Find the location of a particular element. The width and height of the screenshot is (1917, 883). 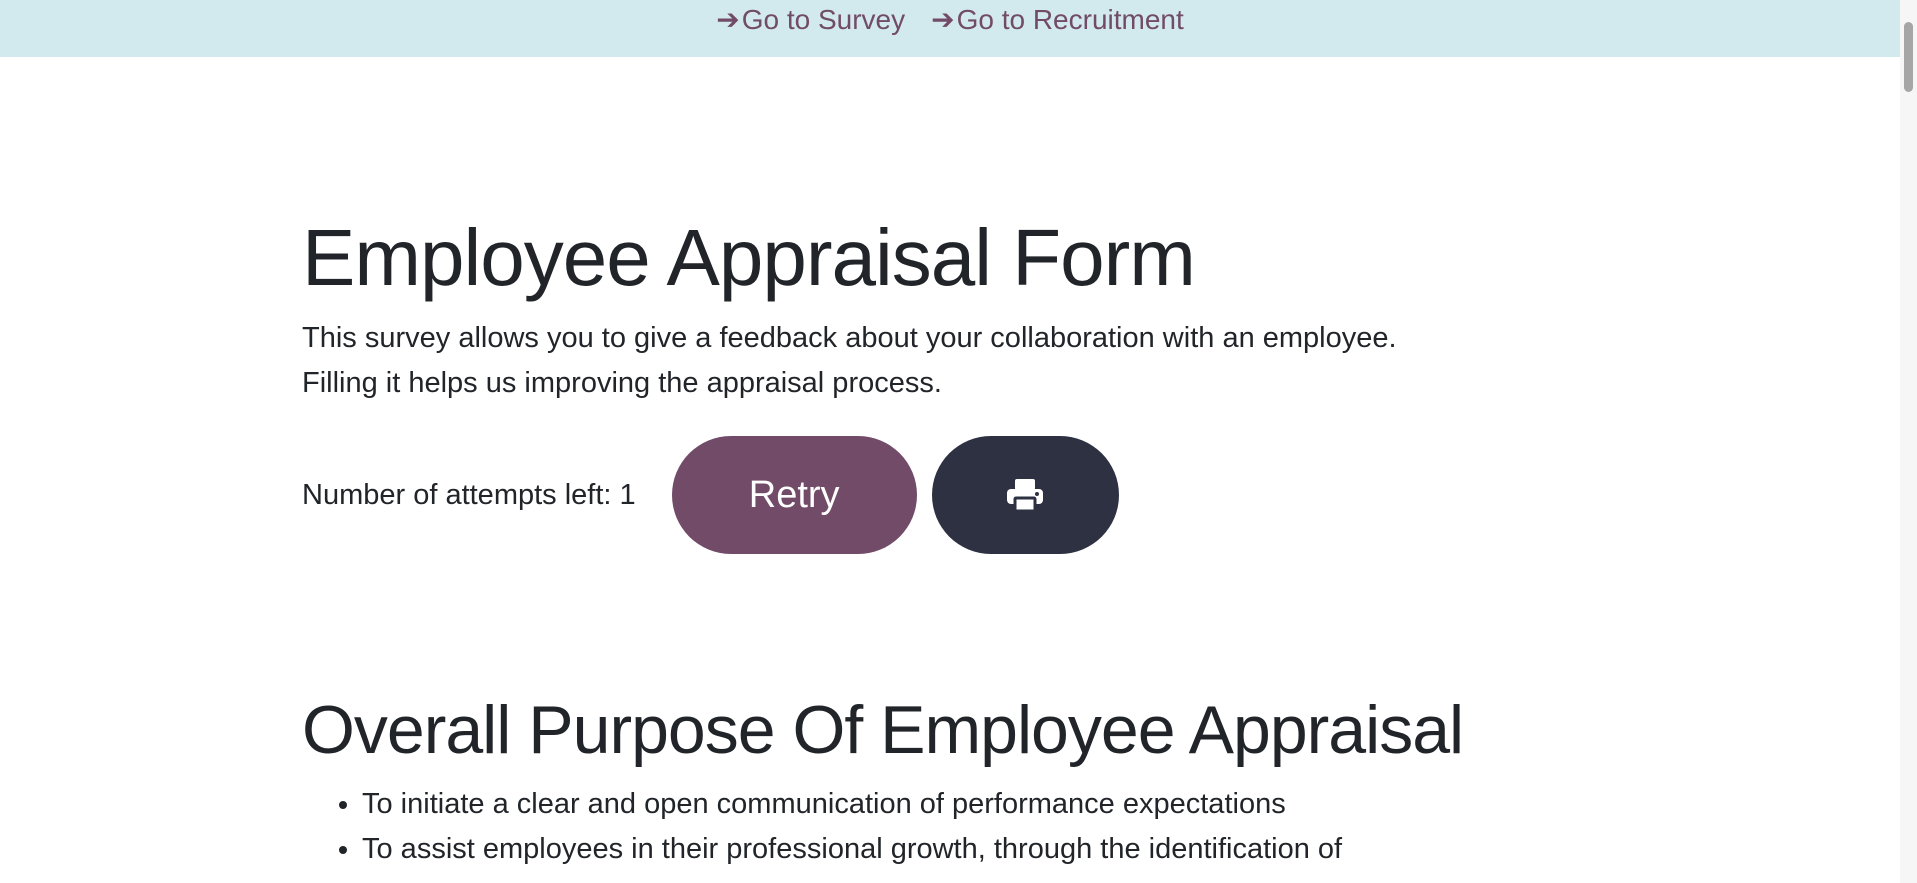

scrollbar-thumb is located at coordinates (1908, 57).